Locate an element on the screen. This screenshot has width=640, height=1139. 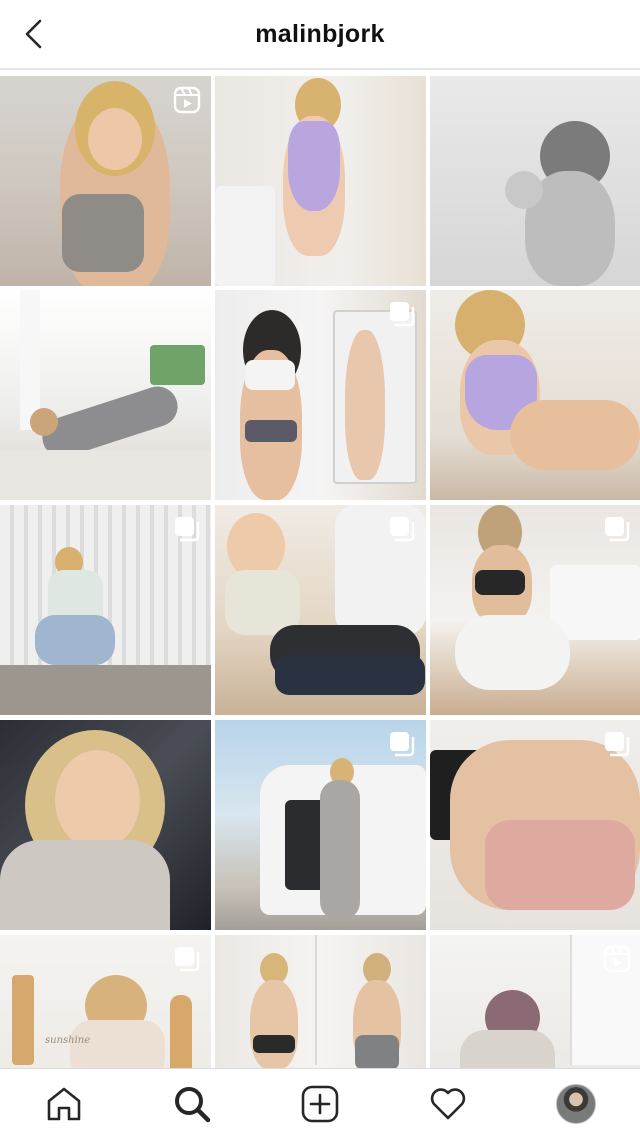
nav-search-button is located at coordinates (192, 1104).